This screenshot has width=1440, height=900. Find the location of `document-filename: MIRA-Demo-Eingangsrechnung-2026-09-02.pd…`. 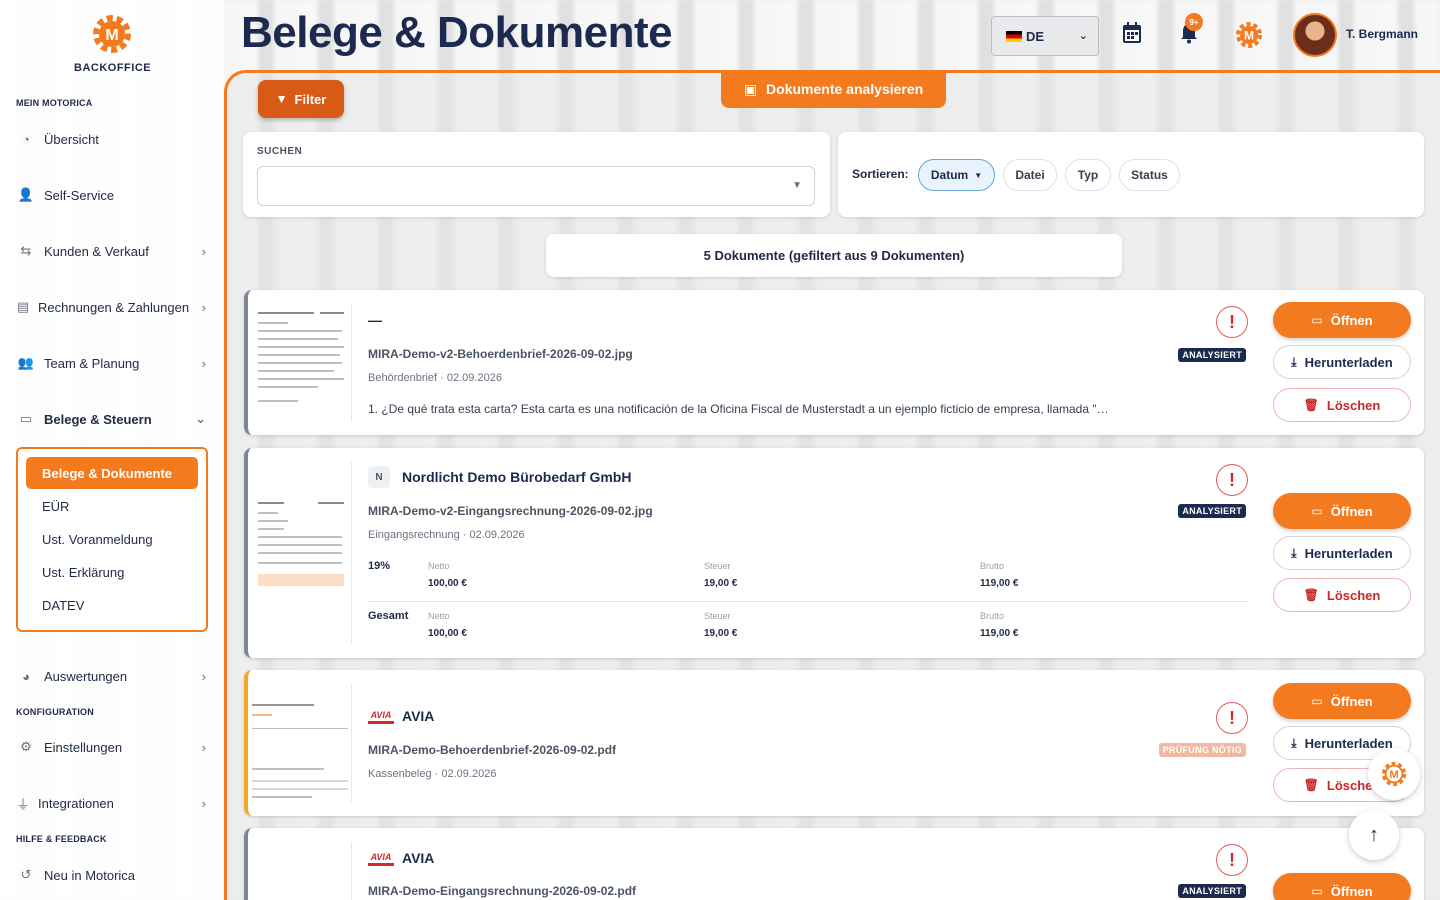

document-filename: MIRA-Demo-Eingangsrechnung-2026-09-02.pd… is located at coordinates (502, 891).